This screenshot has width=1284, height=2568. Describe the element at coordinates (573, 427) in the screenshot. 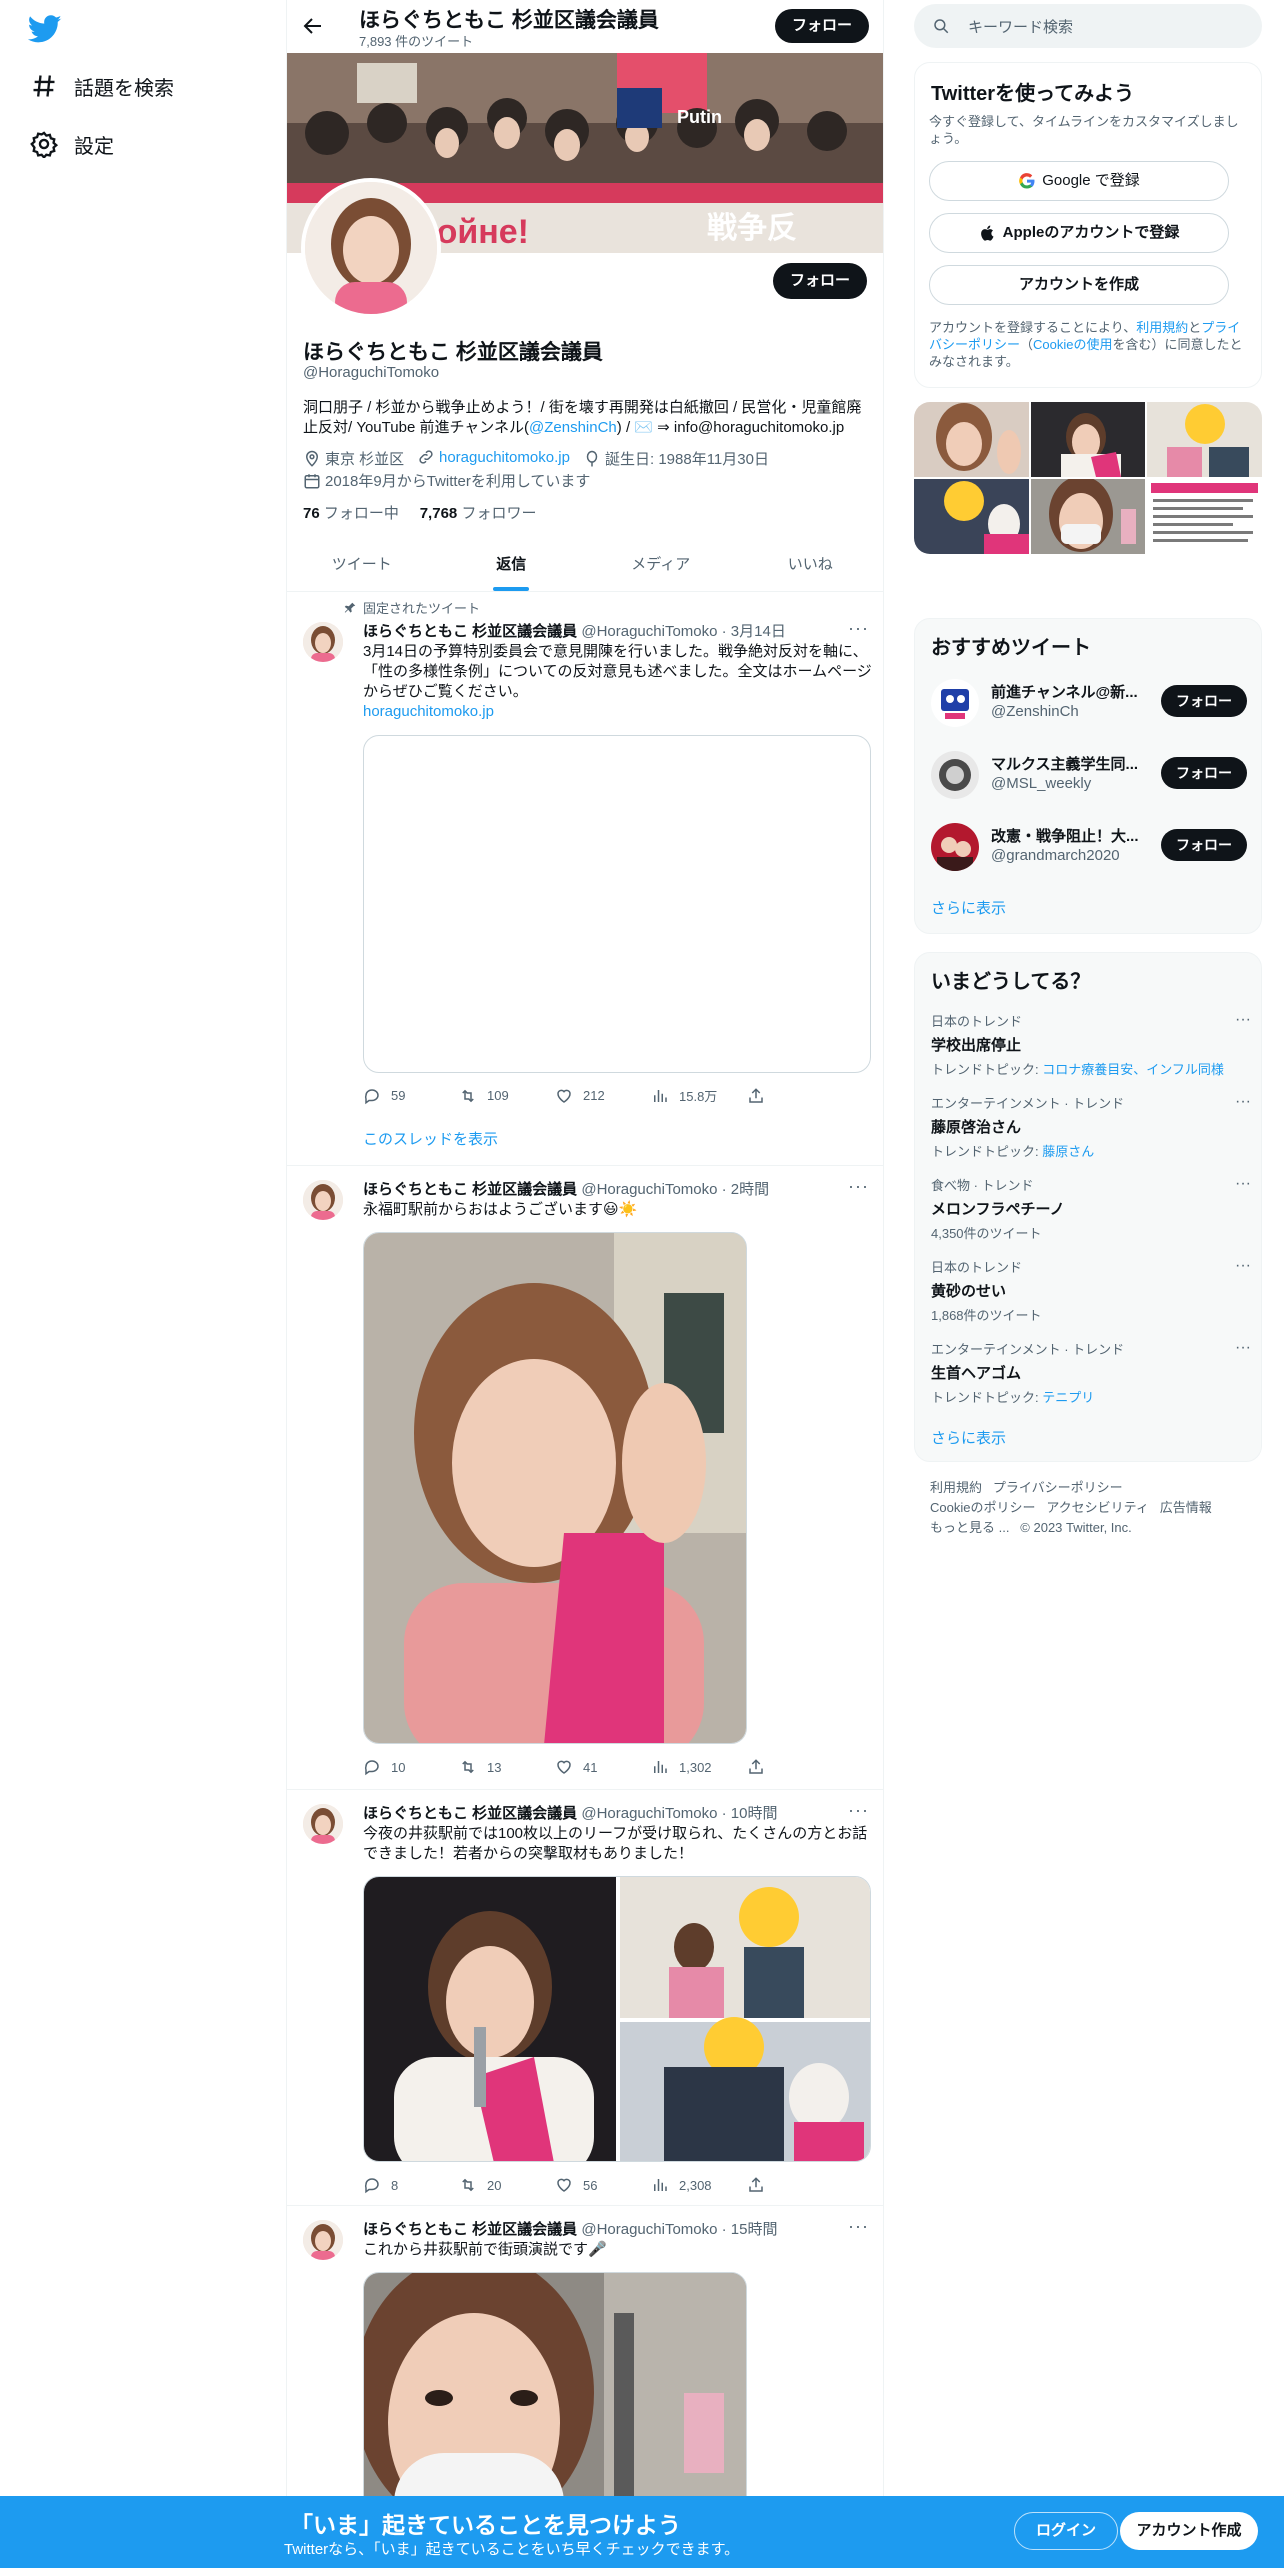

I see `bio-mention-link: @ZenshinCh` at that location.